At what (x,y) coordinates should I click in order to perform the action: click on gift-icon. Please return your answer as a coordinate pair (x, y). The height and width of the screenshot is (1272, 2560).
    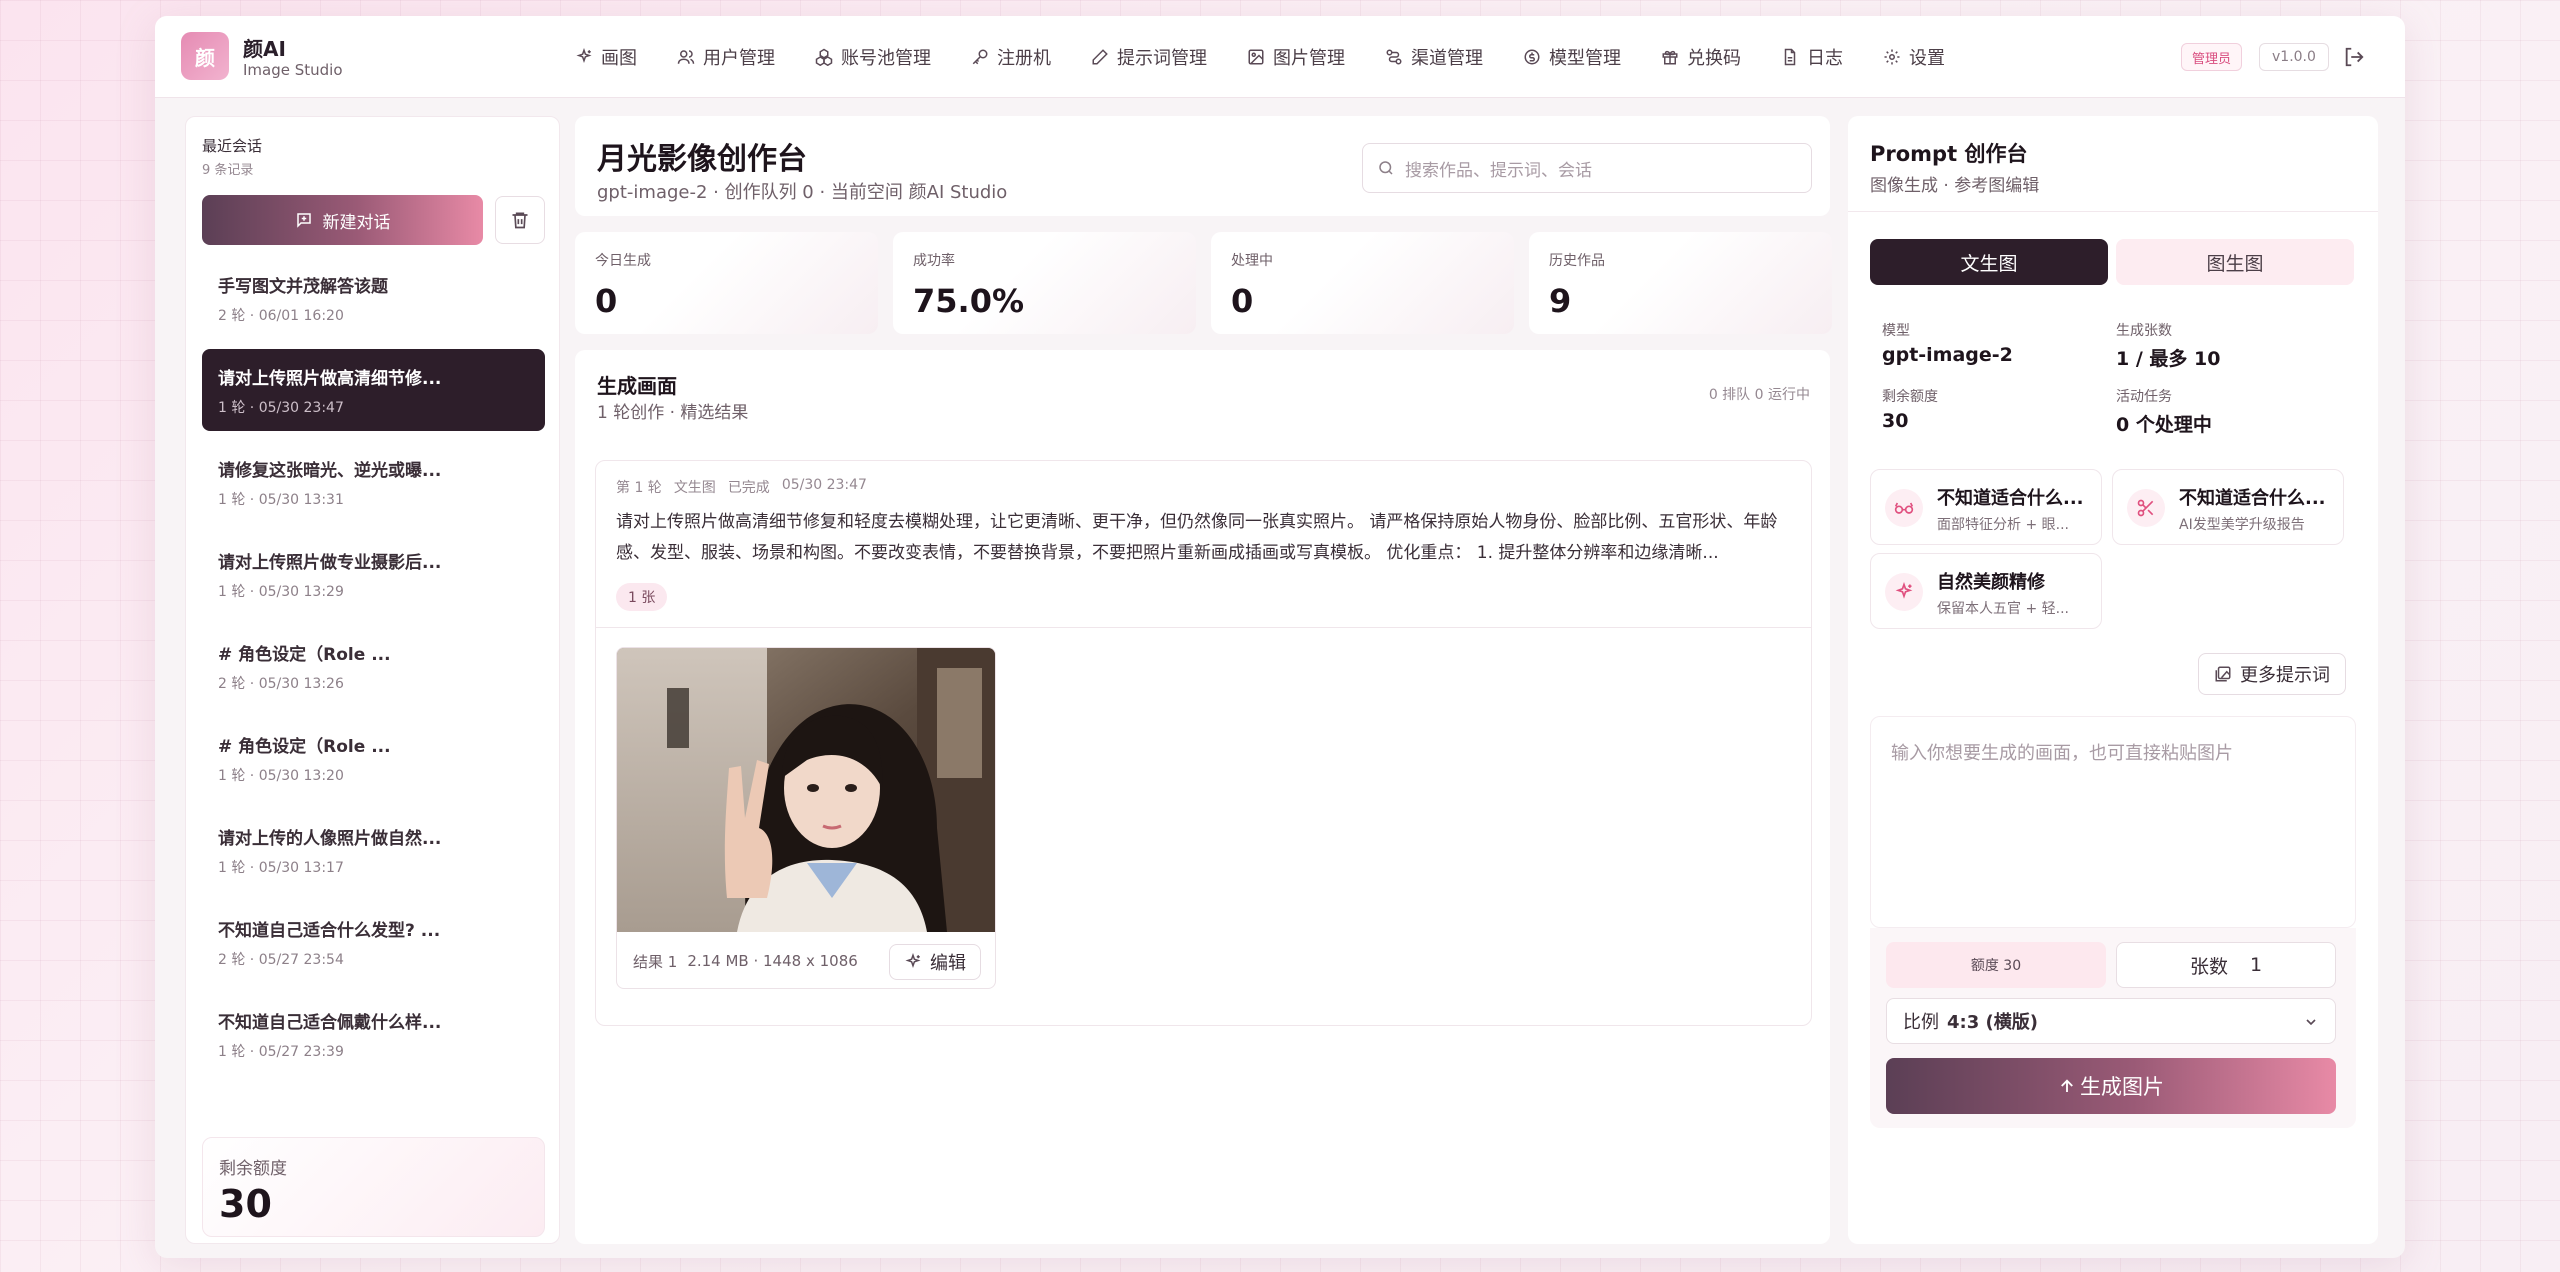
    Looking at the image, I should click on (1670, 57).